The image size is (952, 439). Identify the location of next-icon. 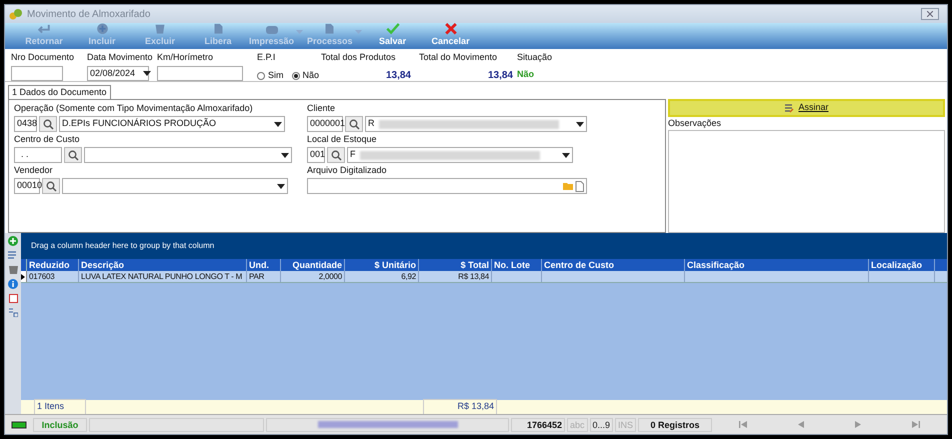
(858, 424).